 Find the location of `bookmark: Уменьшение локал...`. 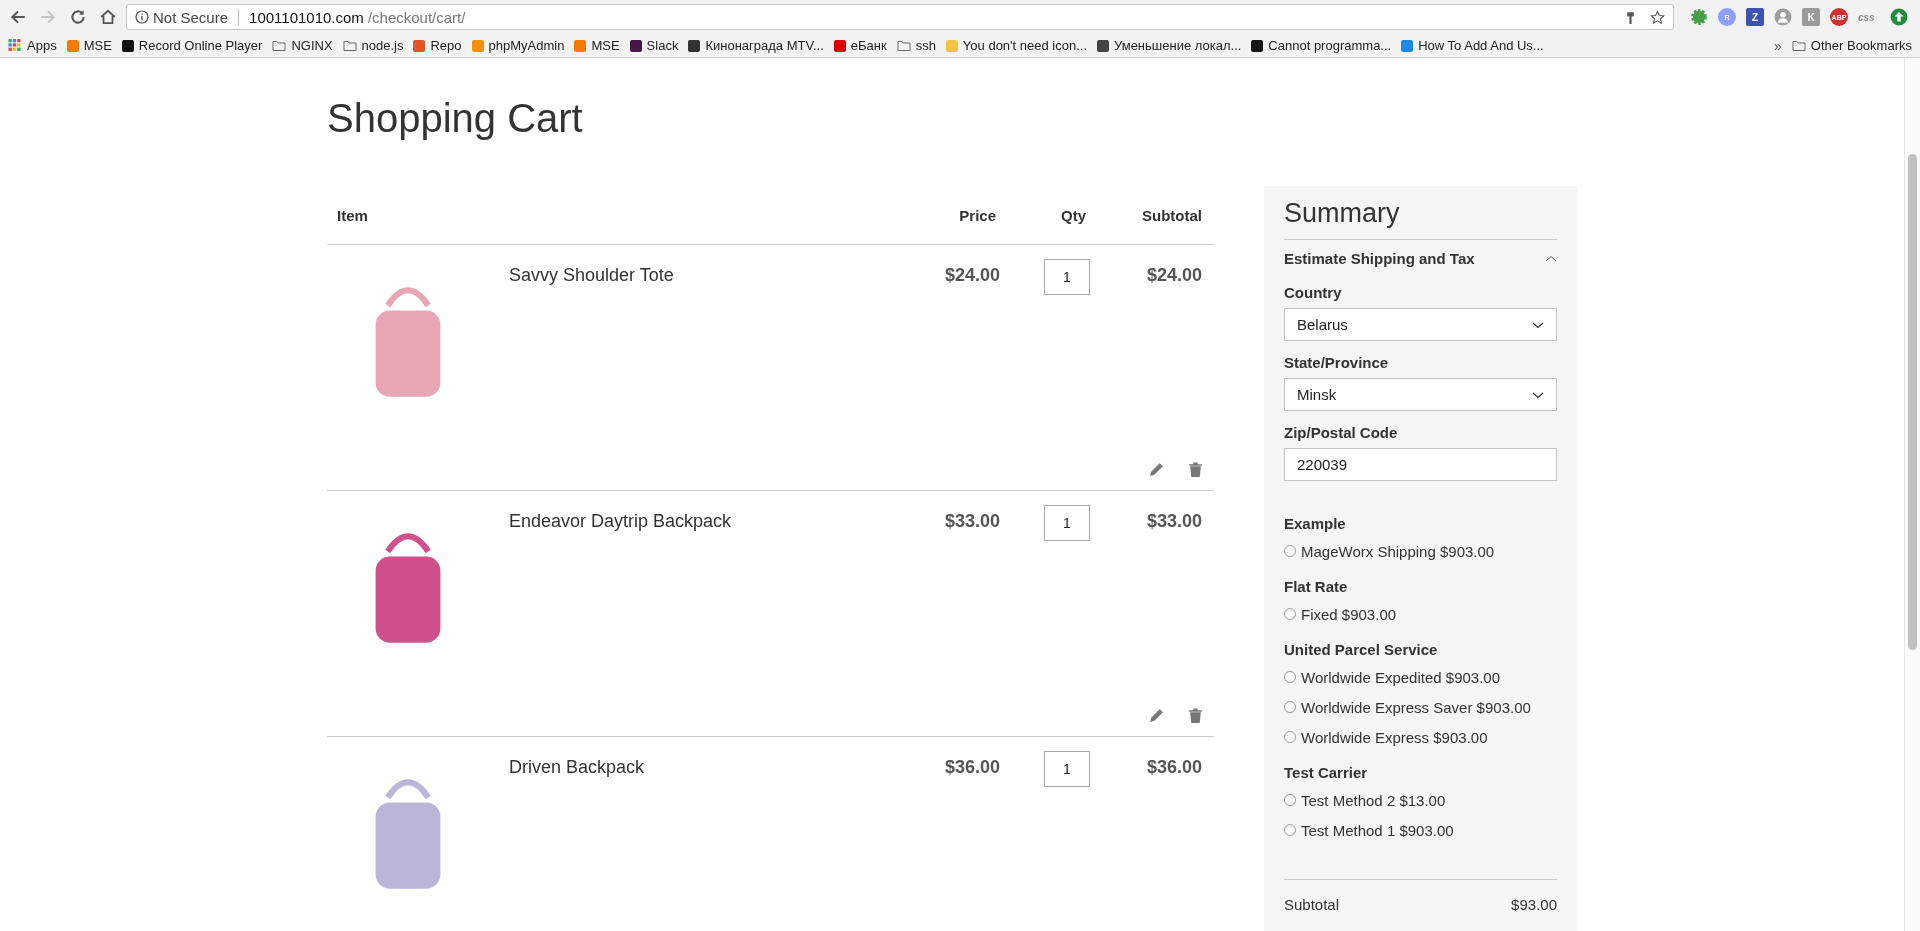

bookmark: Уменьшение локал... is located at coordinates (1169, 45).